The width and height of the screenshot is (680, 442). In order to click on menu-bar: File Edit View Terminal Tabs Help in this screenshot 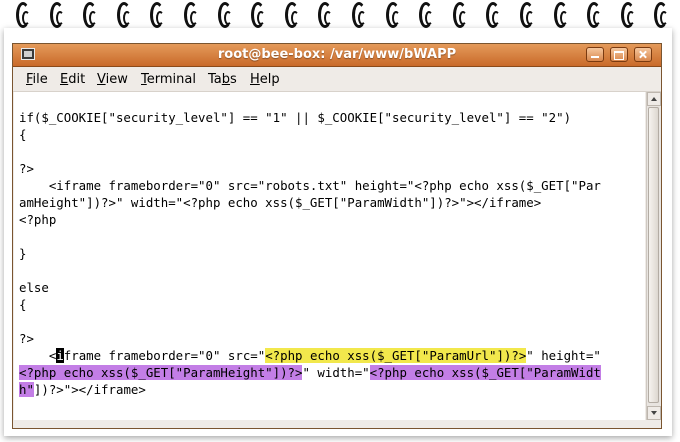, I will do `click(337, 79)`.